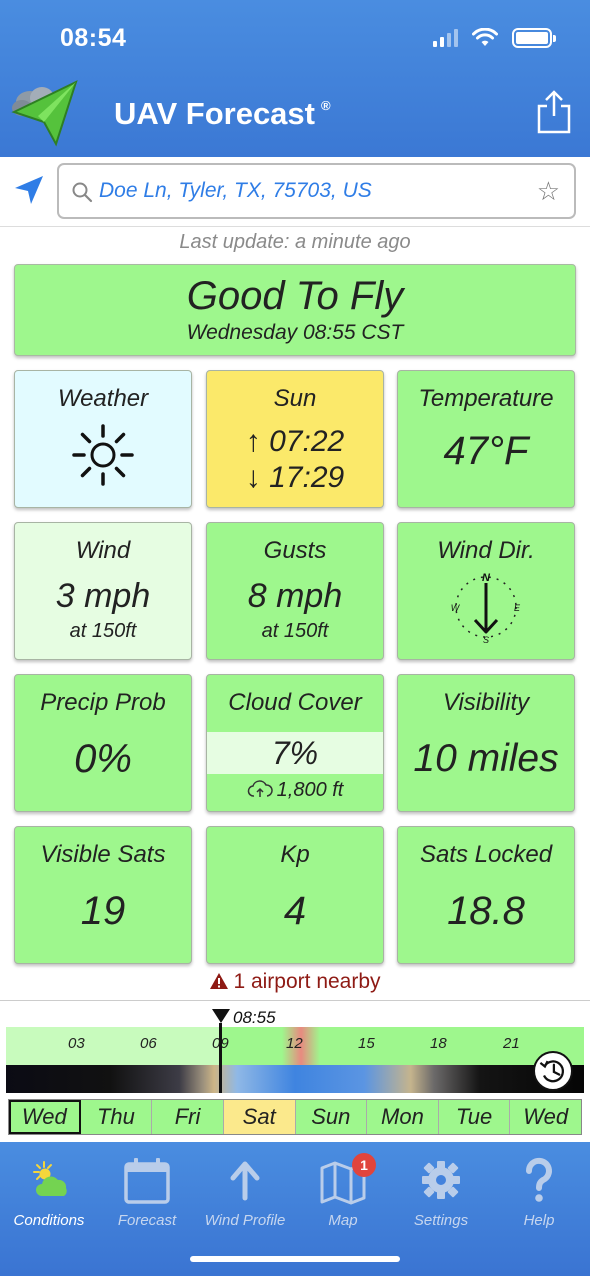 Image resolution: width=590 pixels, height=1276 pixels. What do you see at coordinates (188, 1117) in the screenshot?
I see `day-tab: Fri` at bounding box center [188, 1117].